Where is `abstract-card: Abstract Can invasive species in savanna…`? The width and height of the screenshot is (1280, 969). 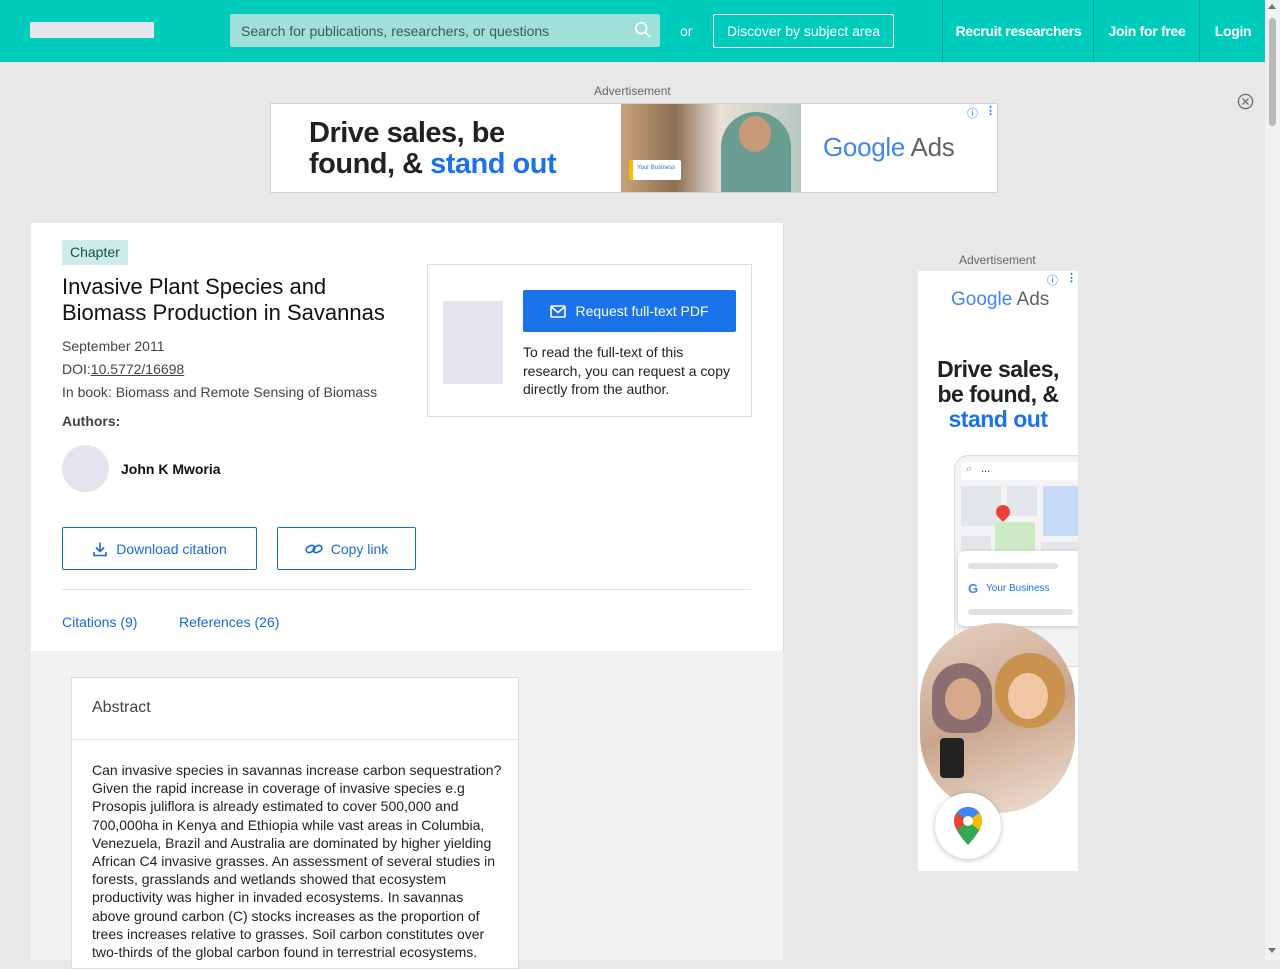 abstract-card: Abstract Can invasive species in savanna… is located at coordinates (295, 823).